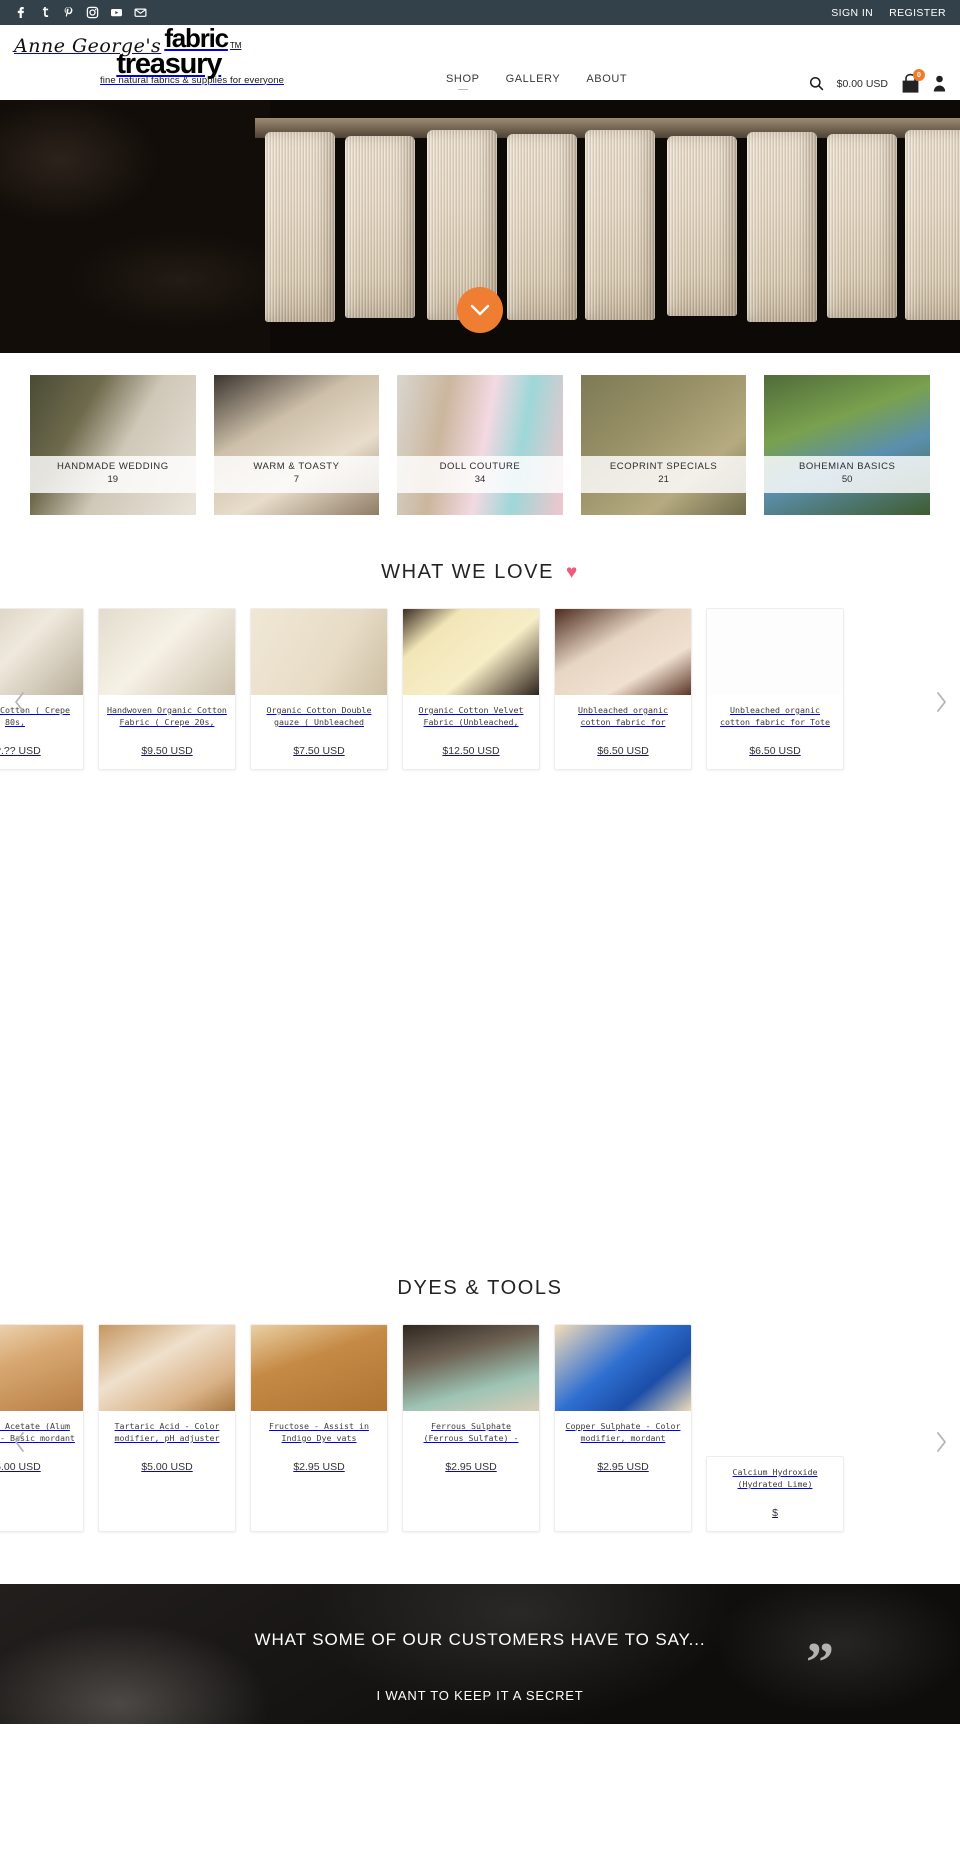 This screenshot has width=960, height=1875. Describe the element at coordinates (235, 45) in the screenshot. I see `trademark-mark: TM` at that location.